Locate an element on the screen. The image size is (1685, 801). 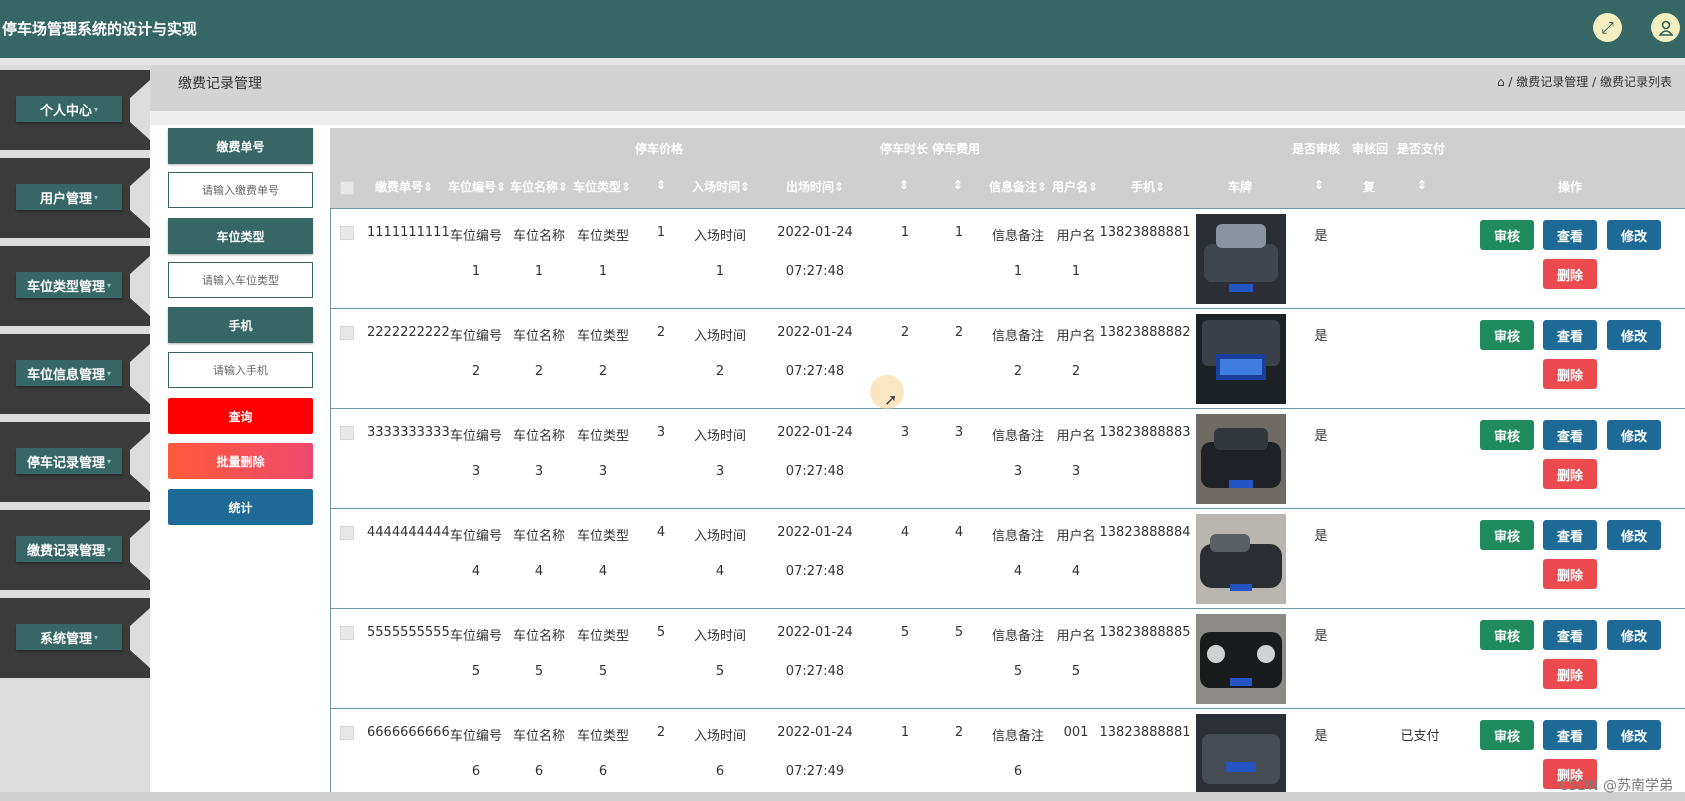
col-slot-name: 车位名称⇕ is located at coordinates (539, 186).